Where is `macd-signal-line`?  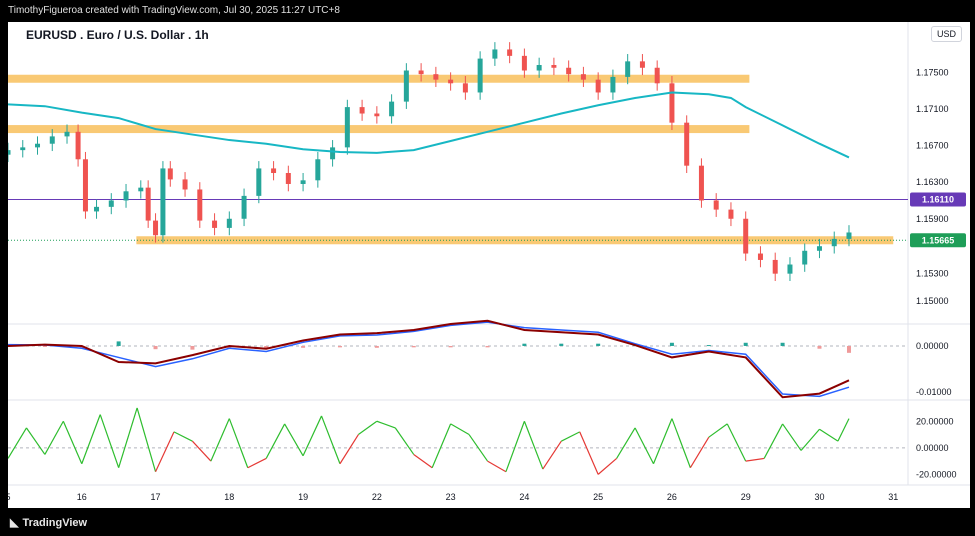 macd-signal-line is located at coordinates (429, 359).